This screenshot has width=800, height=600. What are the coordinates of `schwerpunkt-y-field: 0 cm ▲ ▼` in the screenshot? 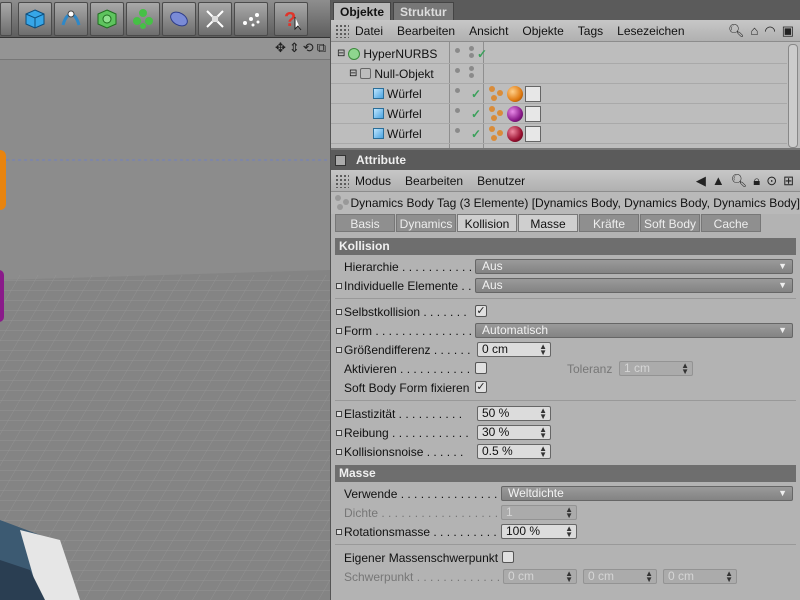 It's located at (620, 576).